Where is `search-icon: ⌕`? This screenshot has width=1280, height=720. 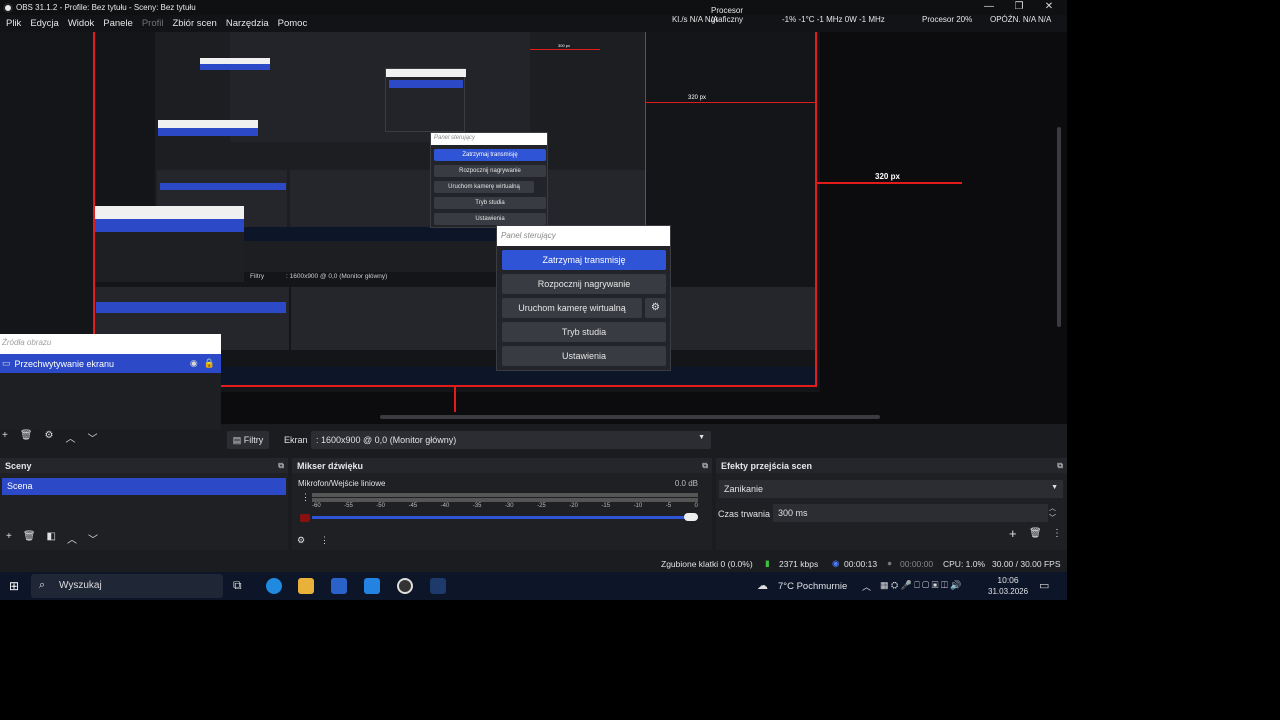 search-icon: ⌕ is located at coordinates (42, 585).